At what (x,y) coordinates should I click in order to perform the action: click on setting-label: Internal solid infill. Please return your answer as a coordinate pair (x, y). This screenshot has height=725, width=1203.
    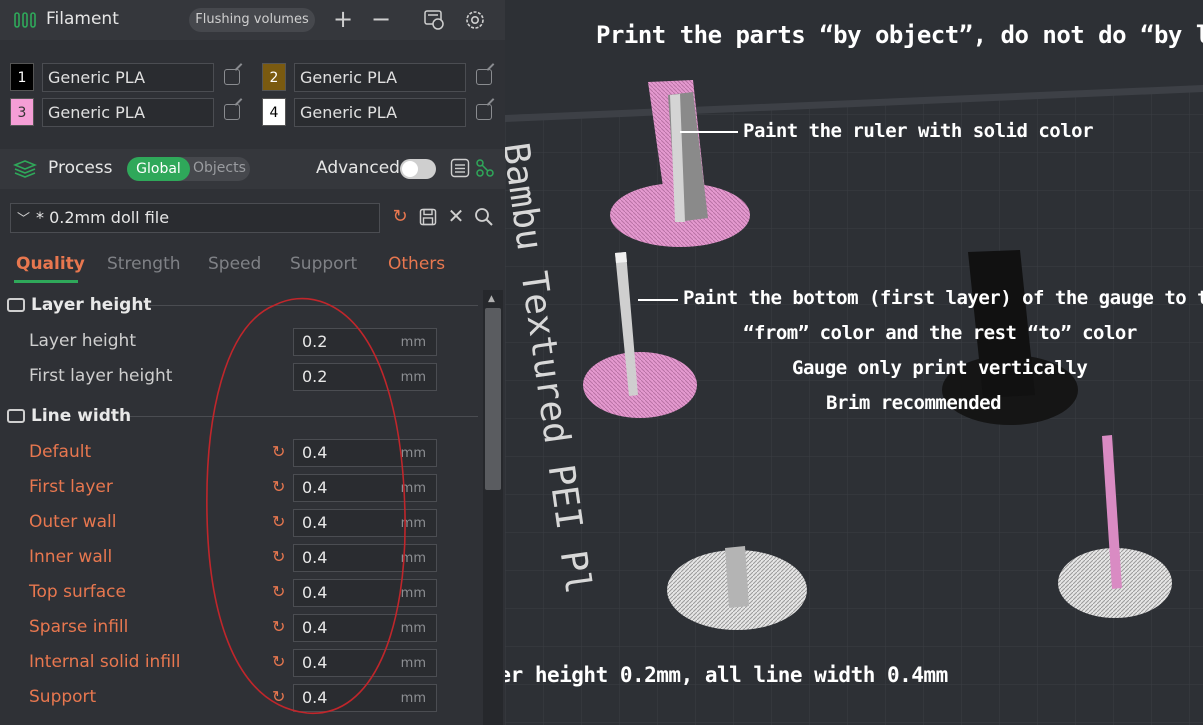
    Looking at the image, I should click on (105, 662).